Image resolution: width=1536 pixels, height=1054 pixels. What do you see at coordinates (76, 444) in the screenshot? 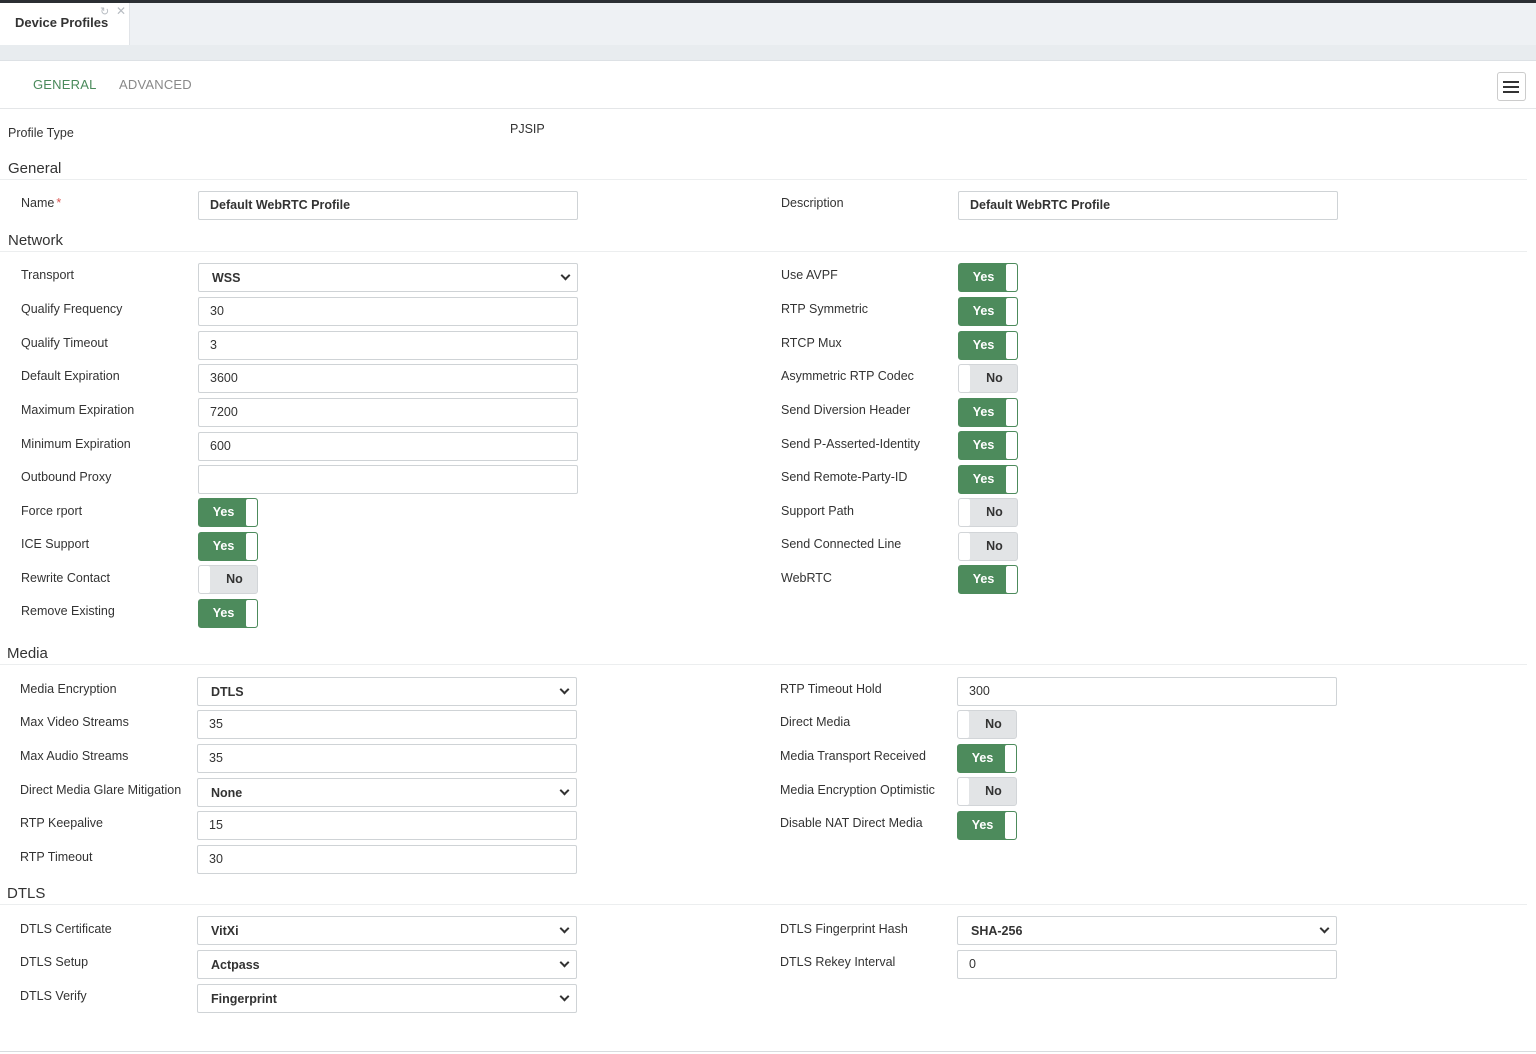
I see `minimum-expiration-label: Minimum Expiration` at bounding box center [76, 444].